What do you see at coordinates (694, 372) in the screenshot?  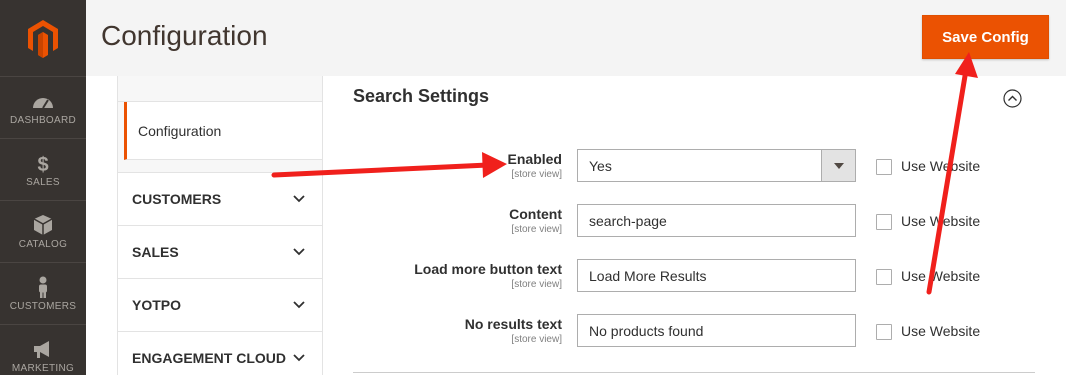 I see `section-divider` at bounding box center [694, 372].